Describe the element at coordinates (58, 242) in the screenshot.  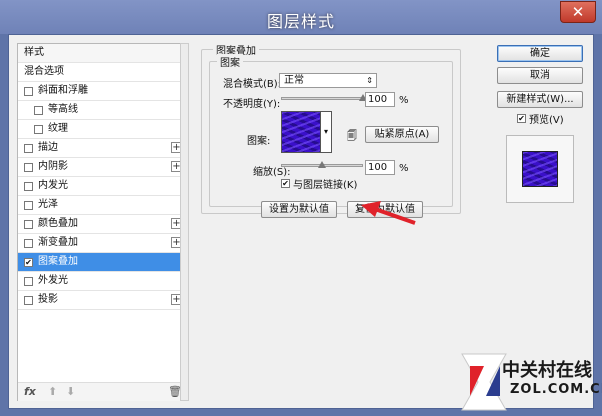
I see `style-item-label: 渐变叠加` at that location.